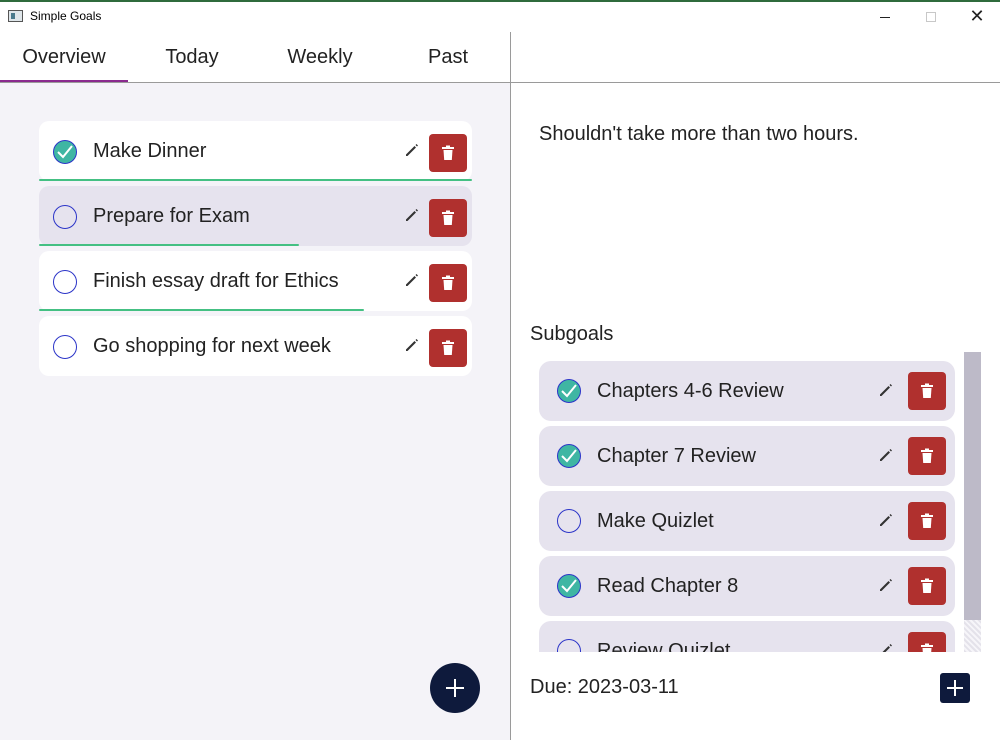 This screenshot has height=740, width=1000. What do you see at coordinates (572, 334) in the screenshot?
I see `subgoals-heading: Subgoals` at bounding box center [572, 334].